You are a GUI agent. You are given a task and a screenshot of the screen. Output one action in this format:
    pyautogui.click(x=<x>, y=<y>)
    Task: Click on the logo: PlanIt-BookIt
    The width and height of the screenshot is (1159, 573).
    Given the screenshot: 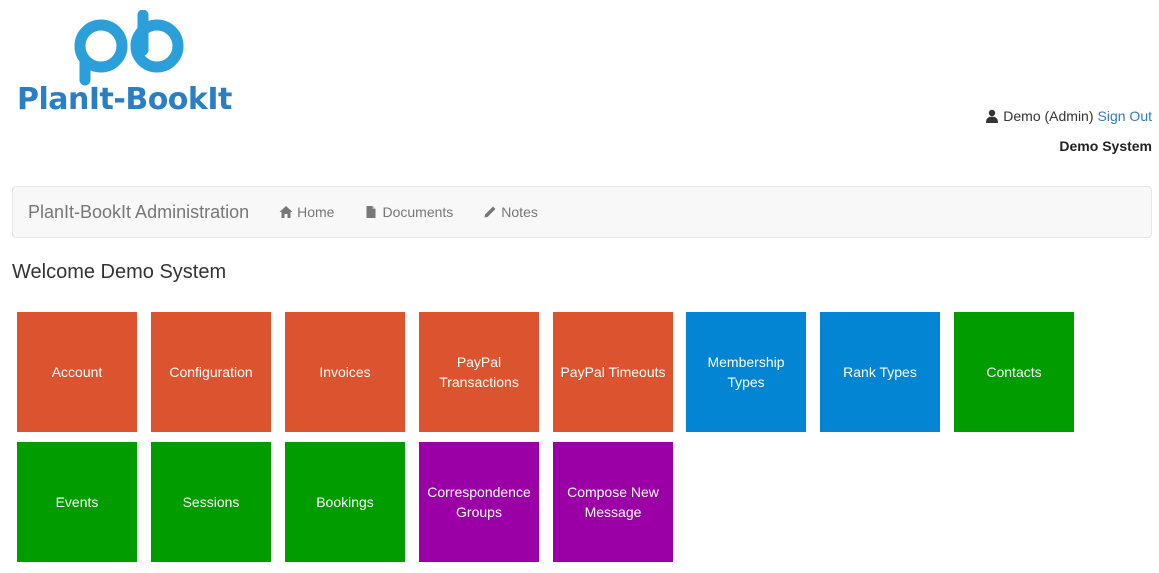 What is the action you would take?
    pyautogui.click(x=130, y=65)
    